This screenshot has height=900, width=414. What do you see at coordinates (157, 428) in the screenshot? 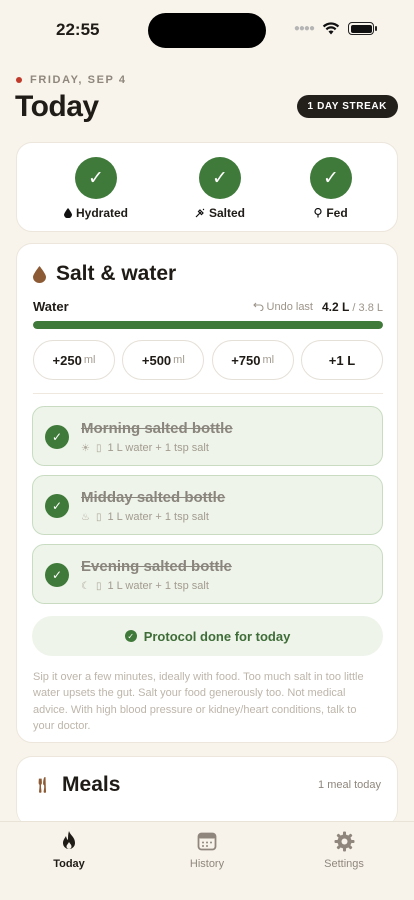
I see `bottle-title: Morning salted bottle` at bounding box center [157, 428].